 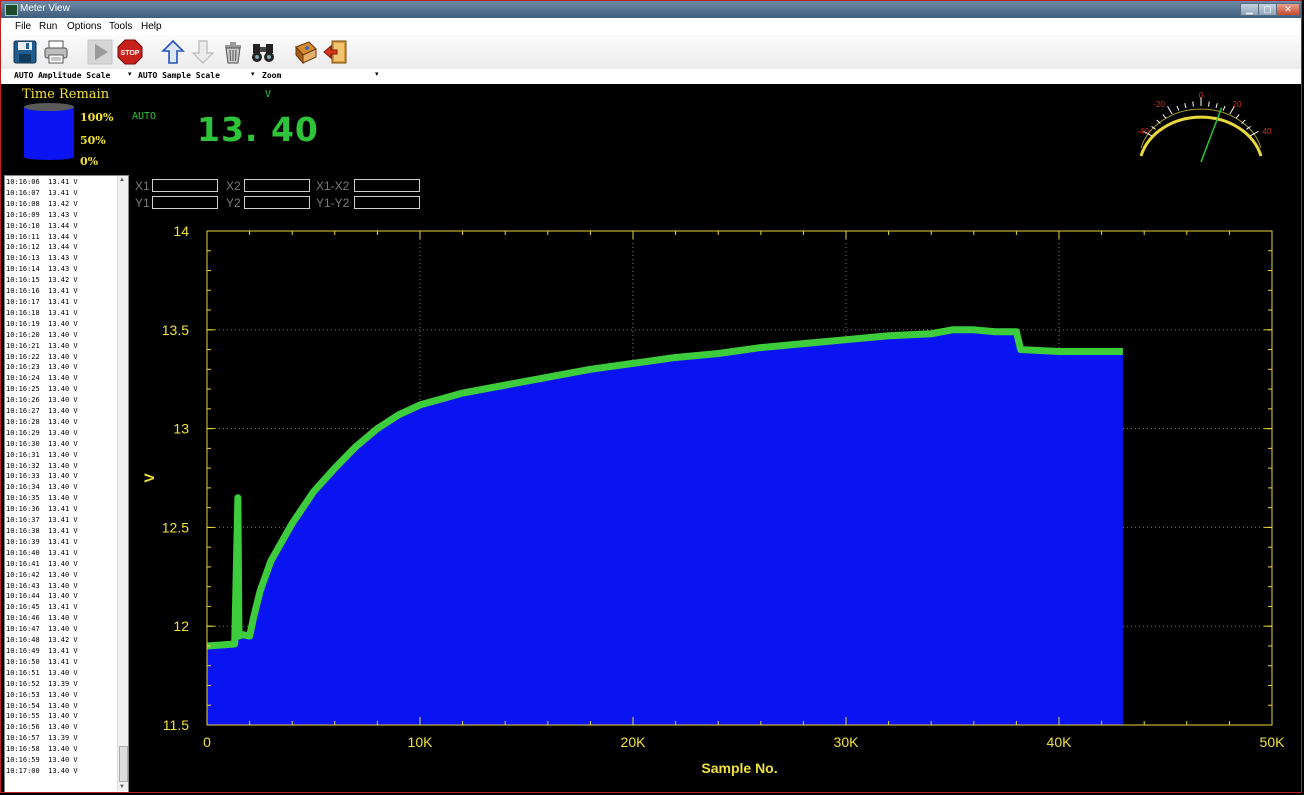 I want to click on log-row: 10:16:37 13.41 V, so click(x=62, y=520).